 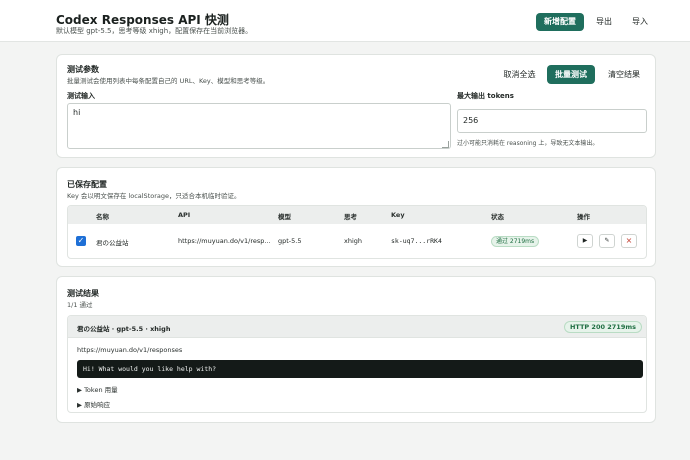 I want to click on table-header: 名称 API 模型 思考 Key 状态 操作, so click(x=357, y=215).